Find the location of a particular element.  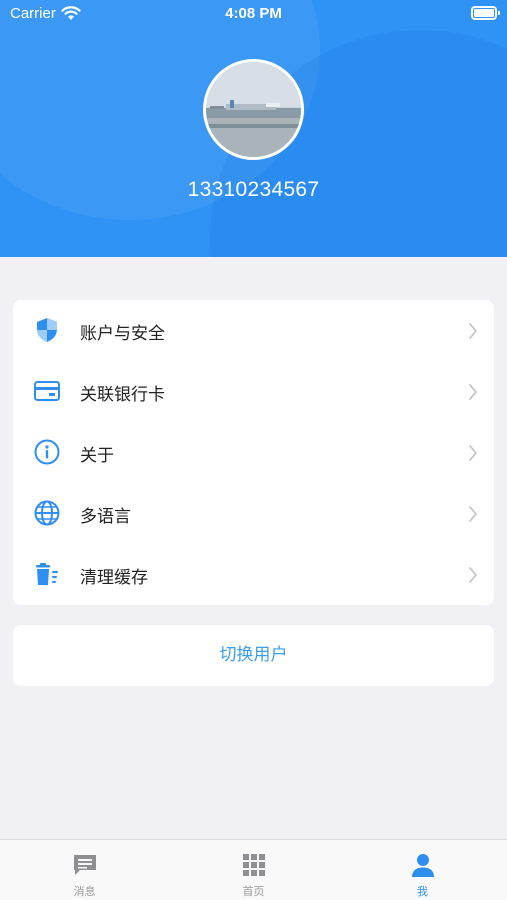

bank-card-icon is located at coordinates (47, 391).